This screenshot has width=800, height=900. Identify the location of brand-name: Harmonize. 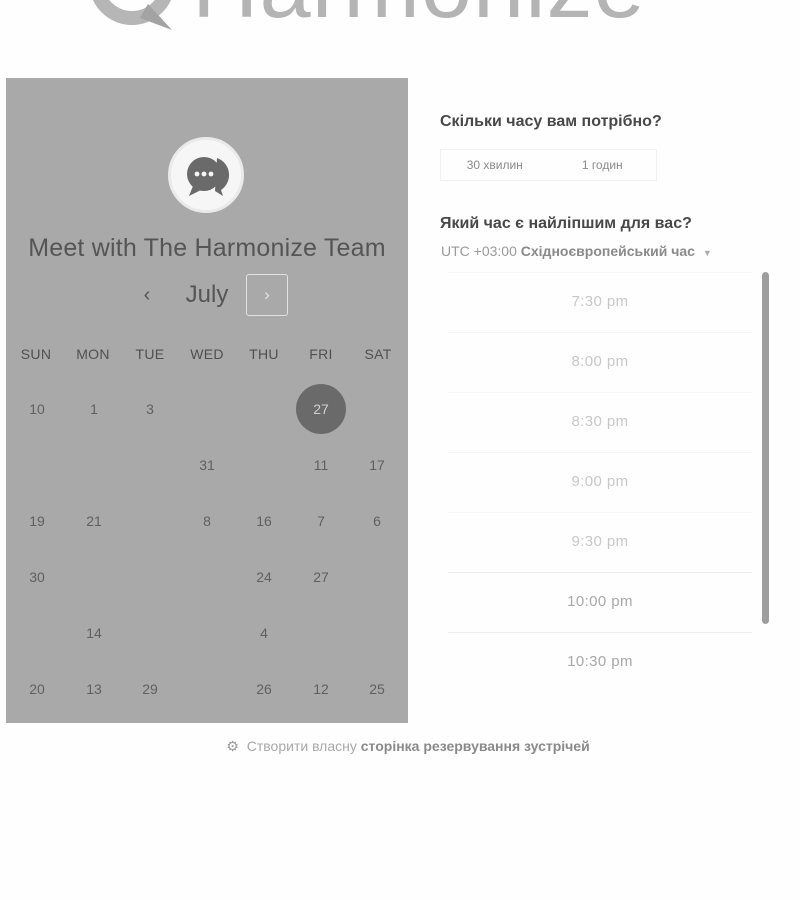
(419, 17).